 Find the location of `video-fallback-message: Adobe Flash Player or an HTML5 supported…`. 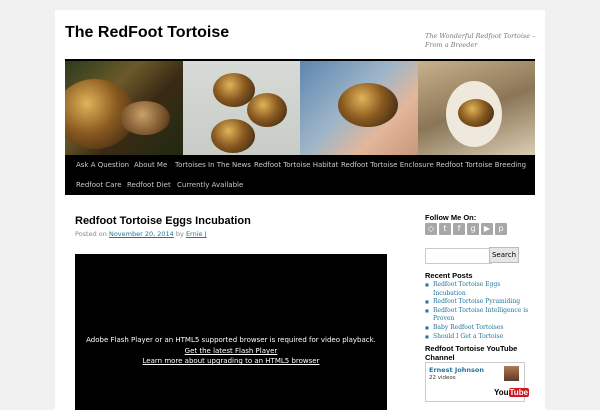

video-fallback-message: Adobe Flash Player or an HTML5 supported… is located at coordinates (231, 340).